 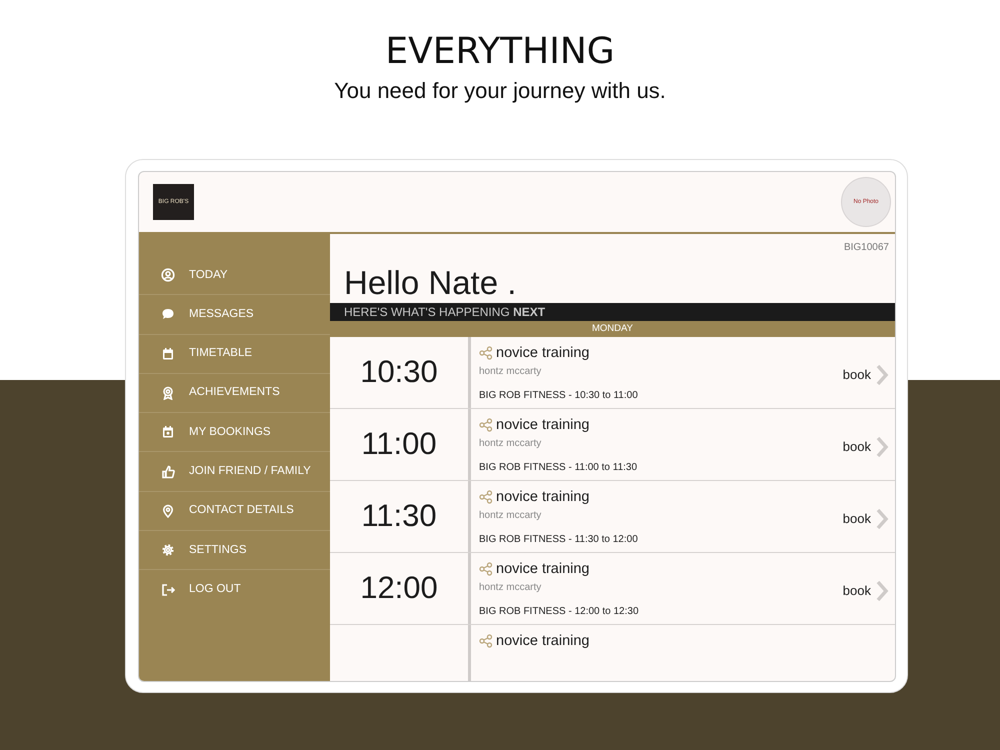 I want to click on day-header: MONDAY, so click(x=612, y=328).